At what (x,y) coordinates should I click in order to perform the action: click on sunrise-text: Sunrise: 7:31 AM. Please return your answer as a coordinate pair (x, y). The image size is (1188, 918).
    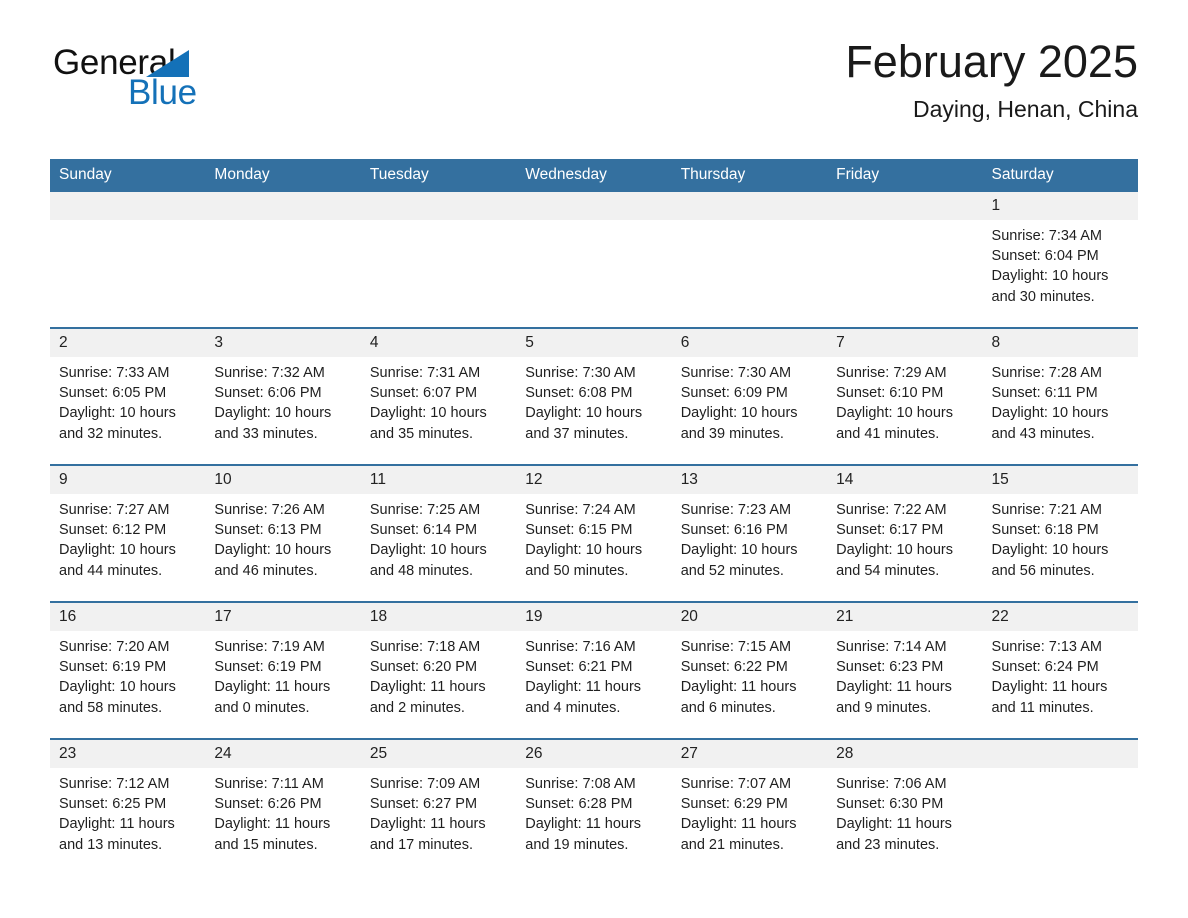
    Looking at the image, I should click on (425, 373).